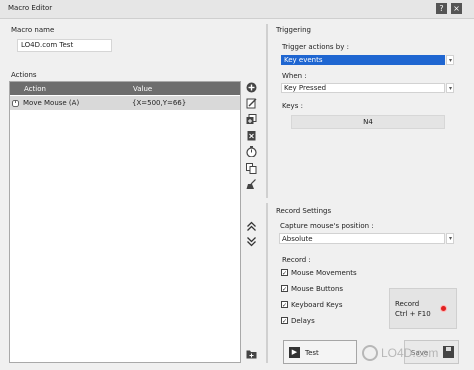 The image size is (474, 370). Describe the element at coordinates (251, 151) in the screenshot. I see `timer-icon` at that location.